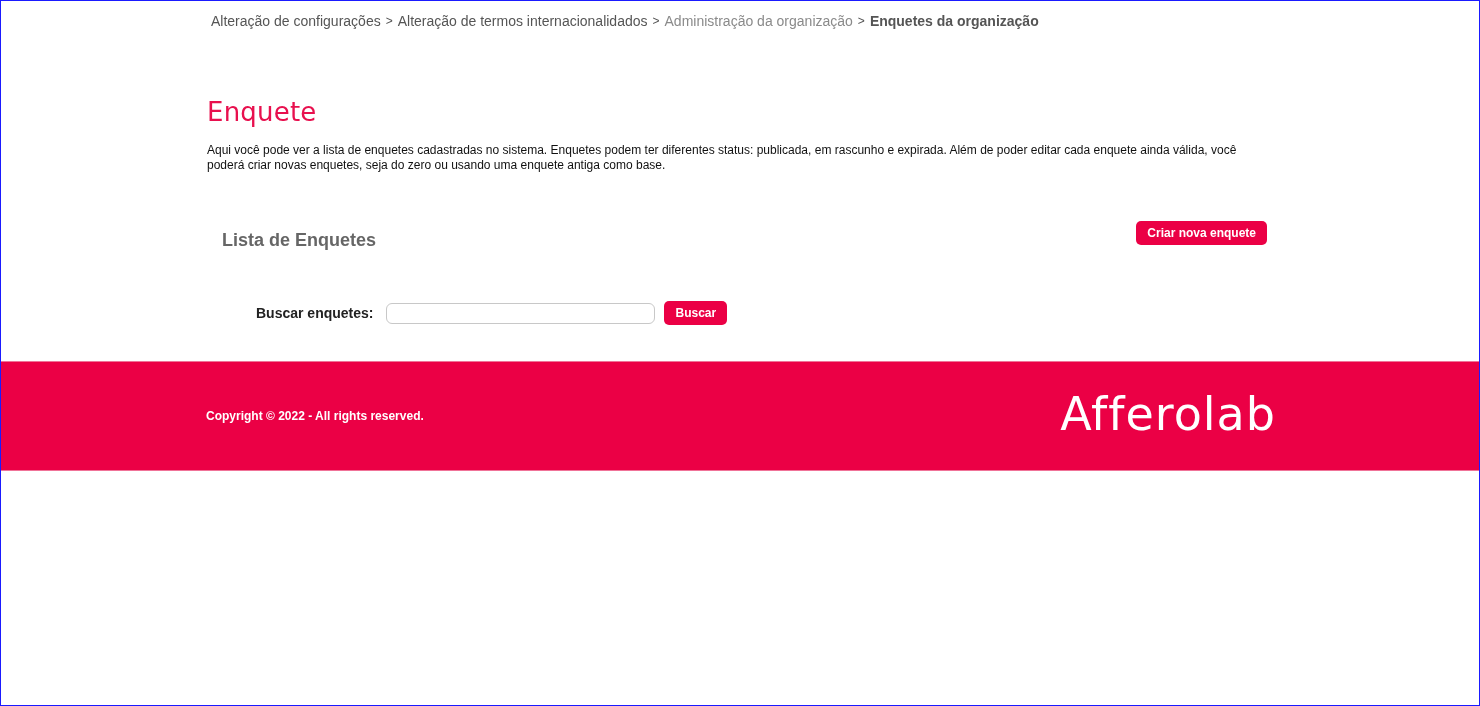 The width and height of the screenshot is (1480, 706). Describe the element at coordinates (521, 313) in the screenshot. I see `search-field` at that location.